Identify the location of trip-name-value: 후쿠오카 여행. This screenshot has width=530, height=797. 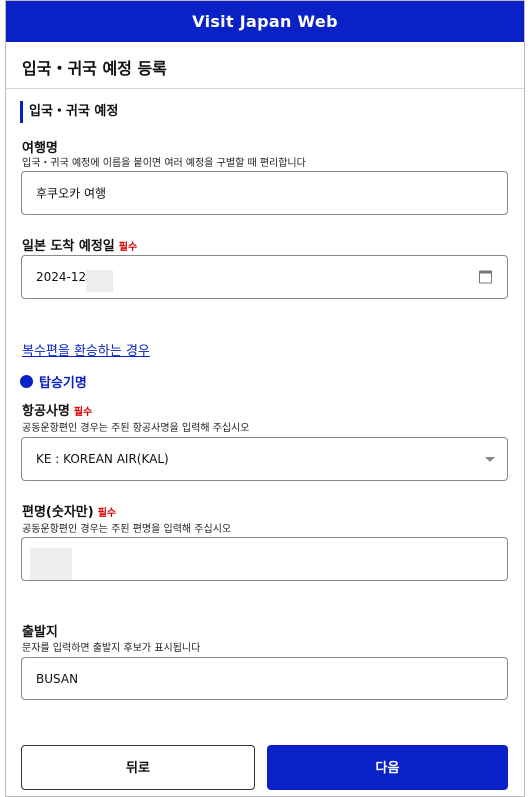
(71, 193).